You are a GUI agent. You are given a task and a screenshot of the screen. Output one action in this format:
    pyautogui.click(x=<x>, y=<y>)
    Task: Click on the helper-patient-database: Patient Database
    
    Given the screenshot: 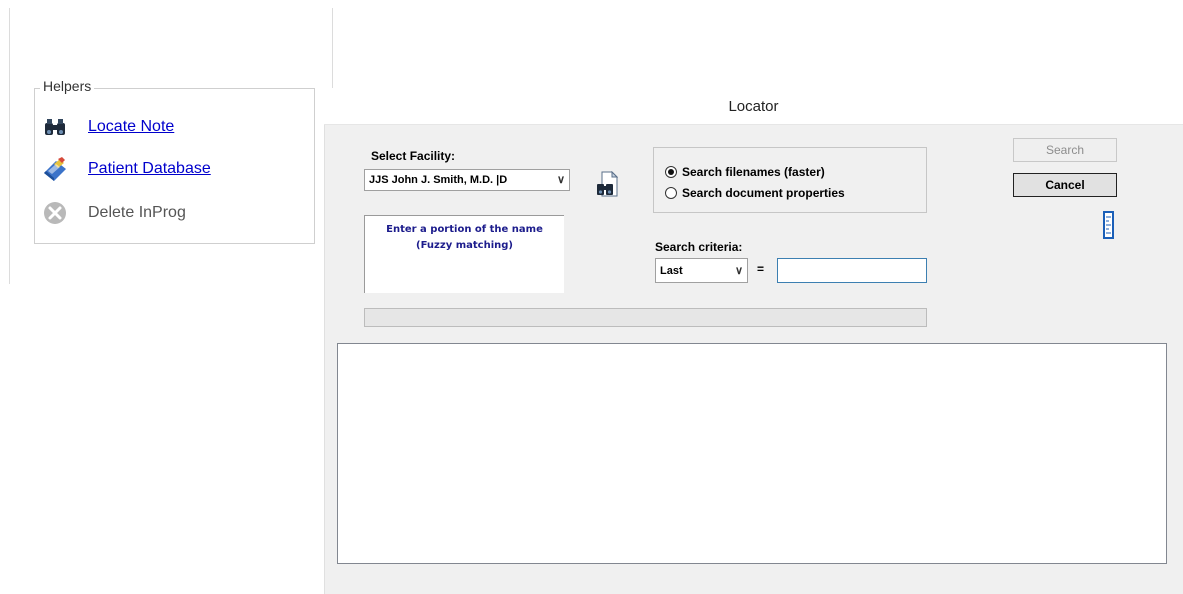 What is the action you would take?
    pyautogui.click(x=126, y=169)
    